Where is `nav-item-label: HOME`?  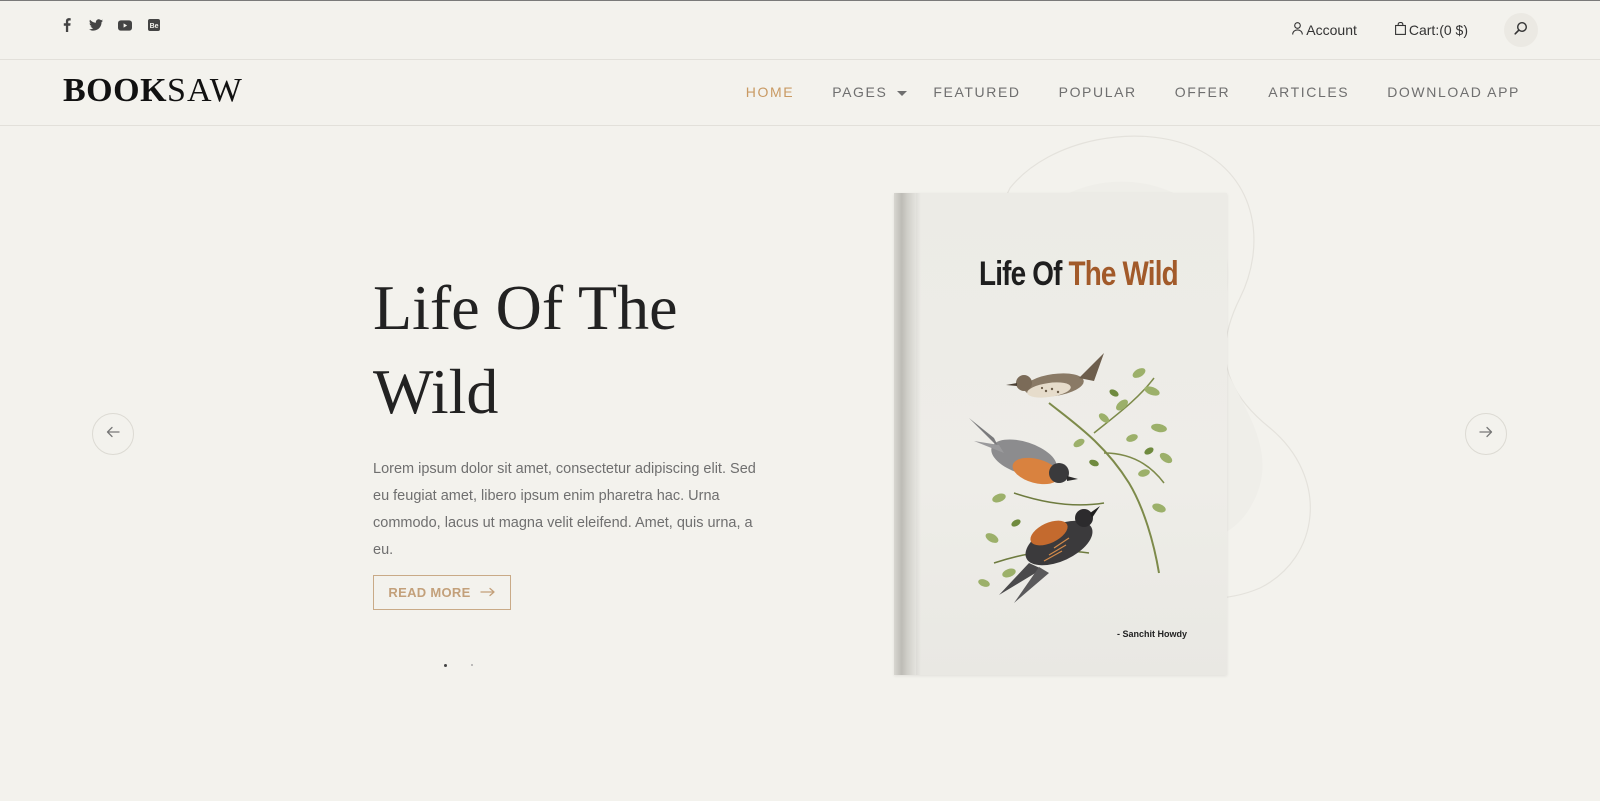 nav-item-label: HOME is located at coordinates (770, 92).